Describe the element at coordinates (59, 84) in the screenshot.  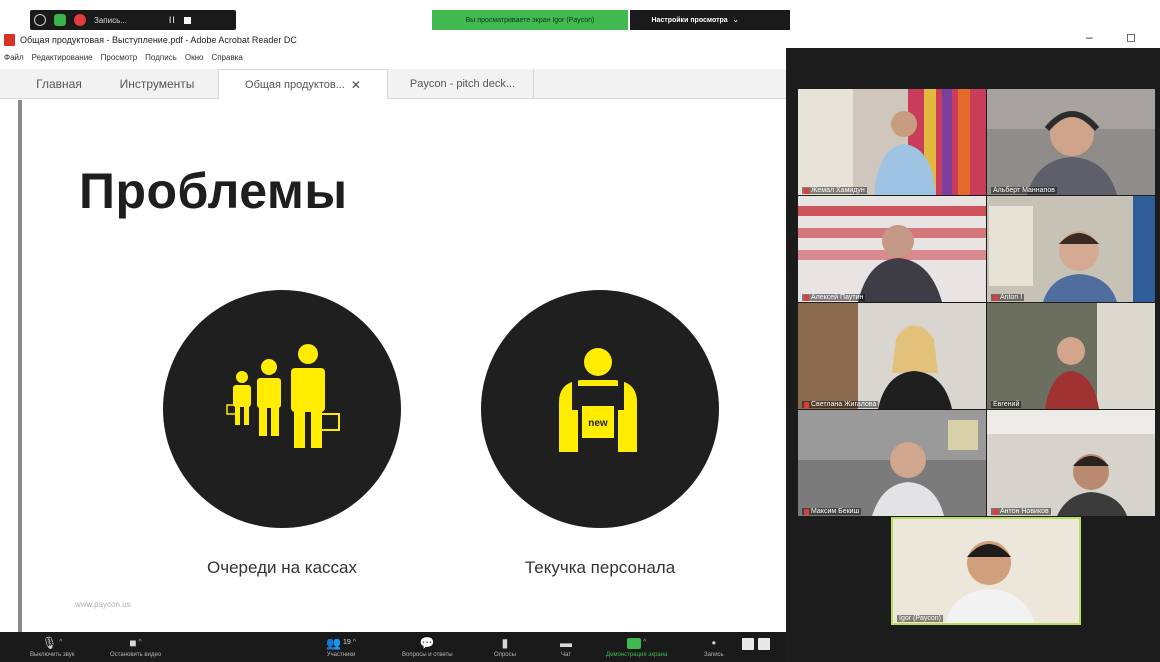
I see `tab-home: Главная` at that location.